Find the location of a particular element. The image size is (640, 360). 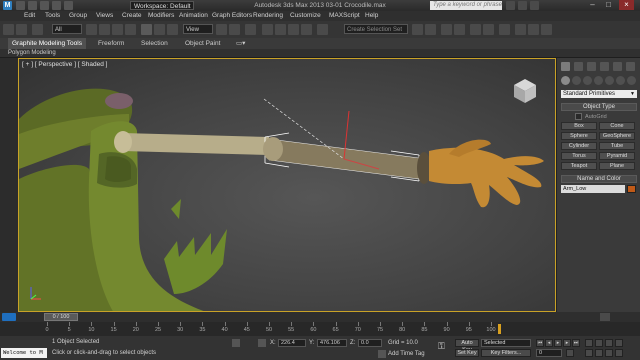

minimize-button: – is located at coordinates (592, 5).